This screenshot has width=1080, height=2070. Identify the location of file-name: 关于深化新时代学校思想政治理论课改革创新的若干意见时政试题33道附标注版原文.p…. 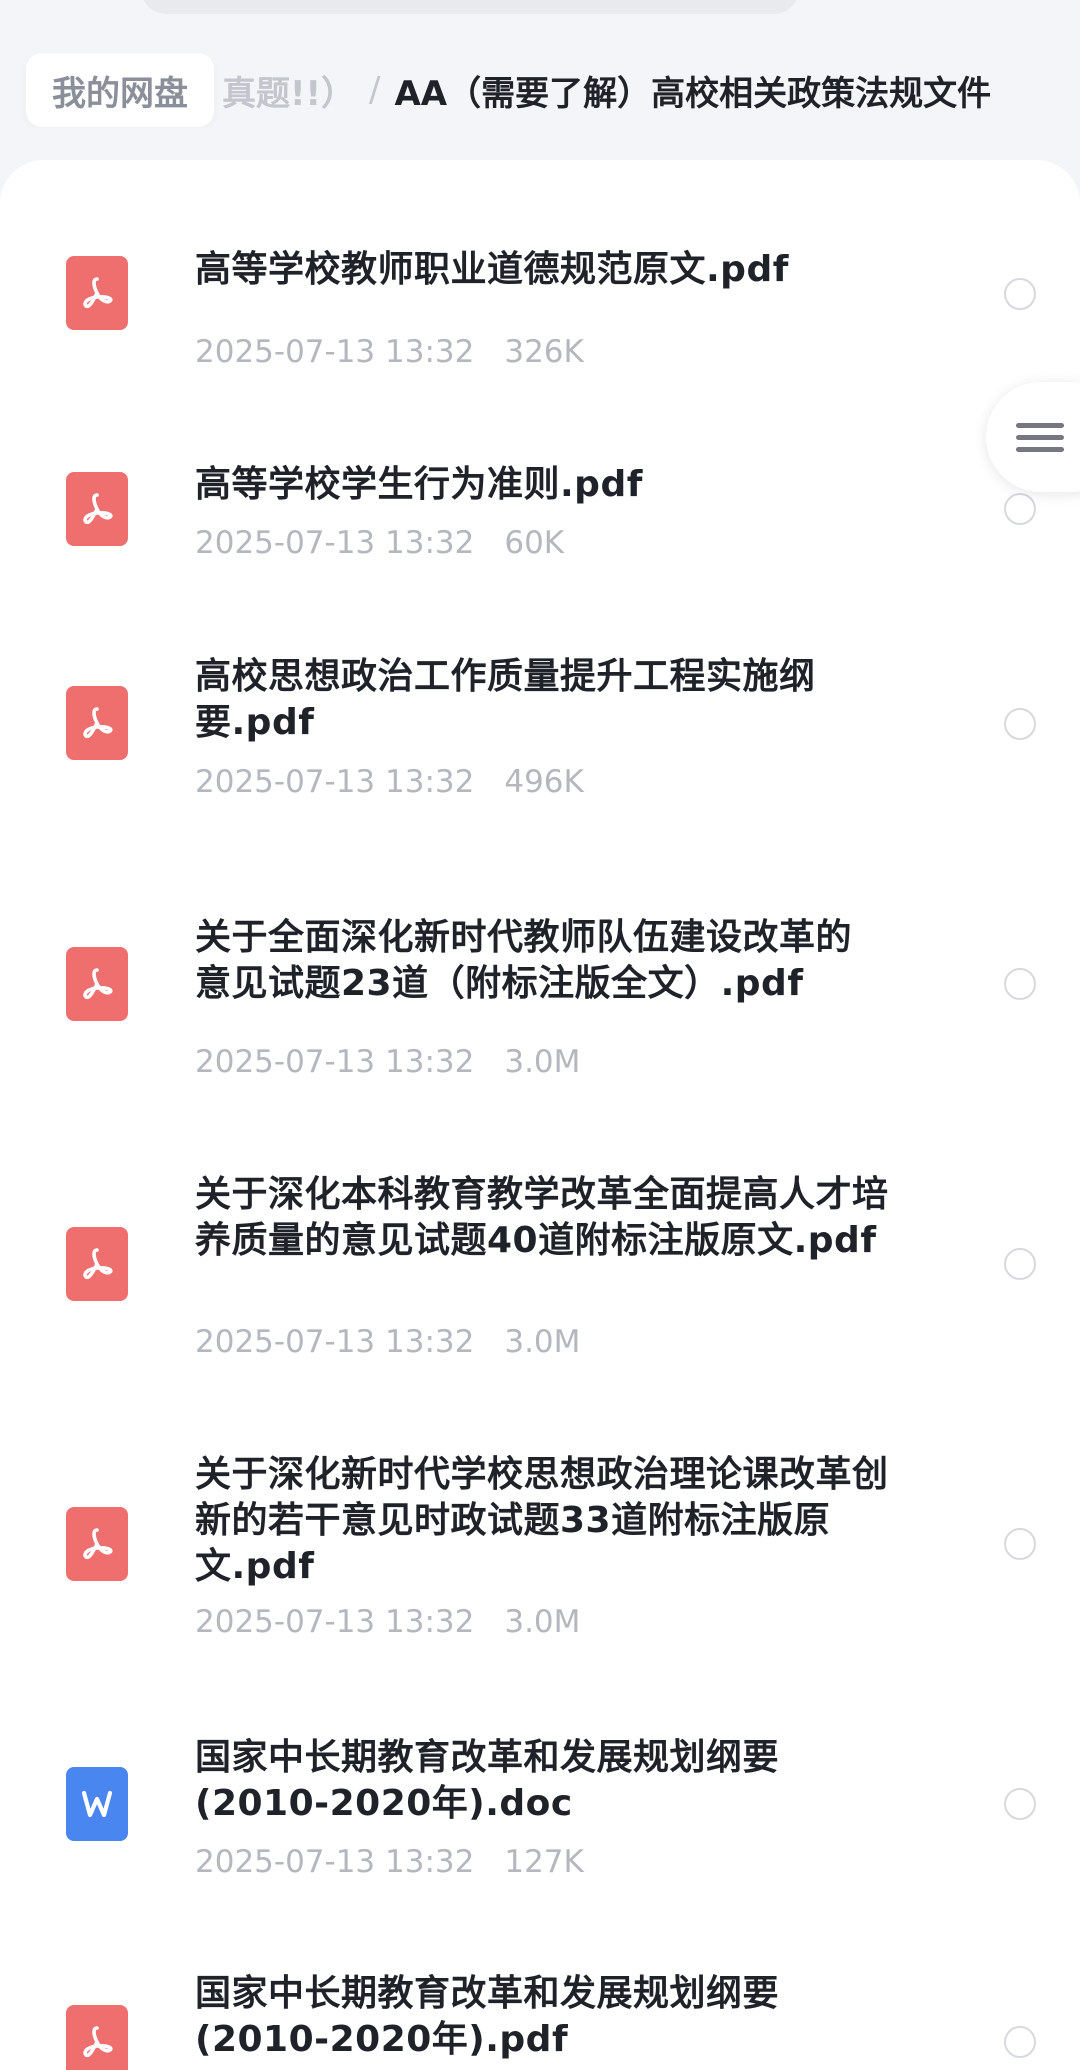
(542, 1520).